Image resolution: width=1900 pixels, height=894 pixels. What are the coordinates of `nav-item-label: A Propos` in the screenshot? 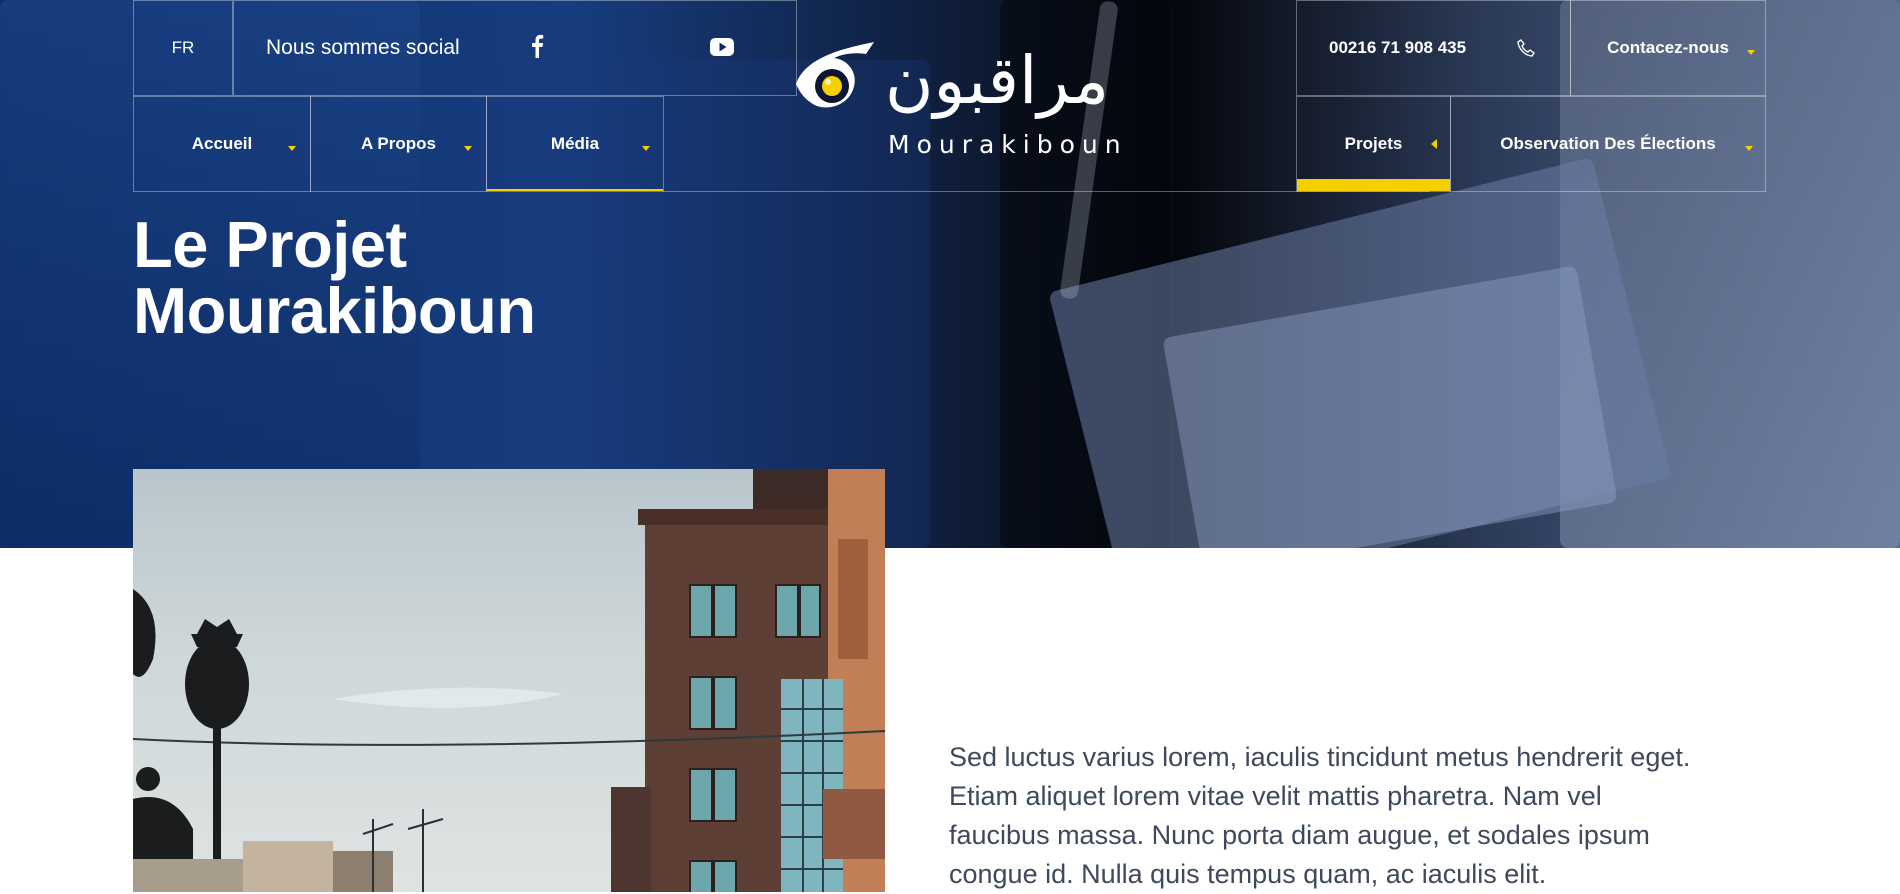 It's located at (398, 143).